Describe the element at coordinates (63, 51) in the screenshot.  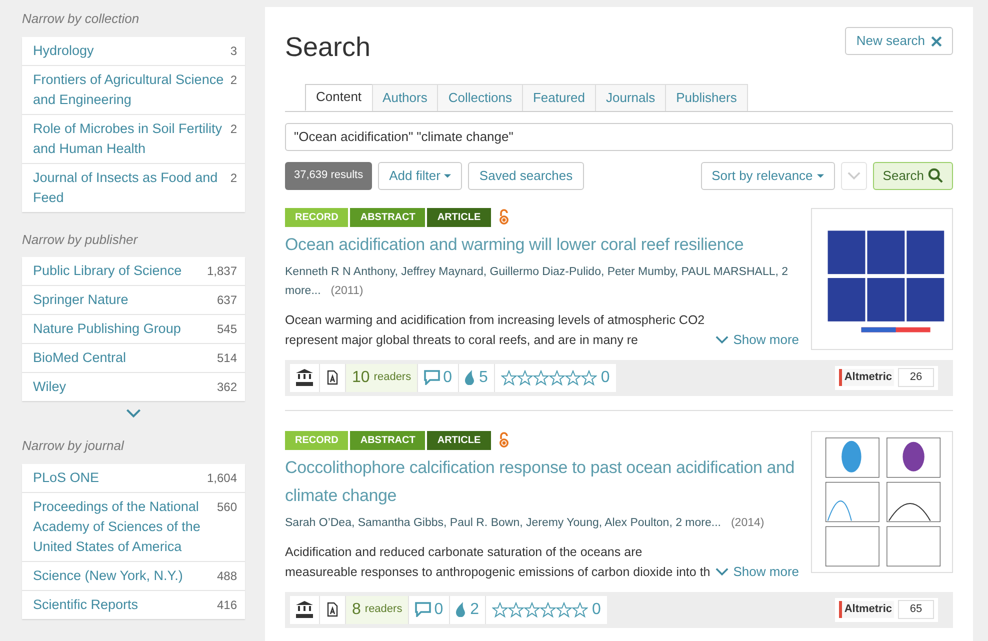
I see `filter-label: Hydrology` at that location.